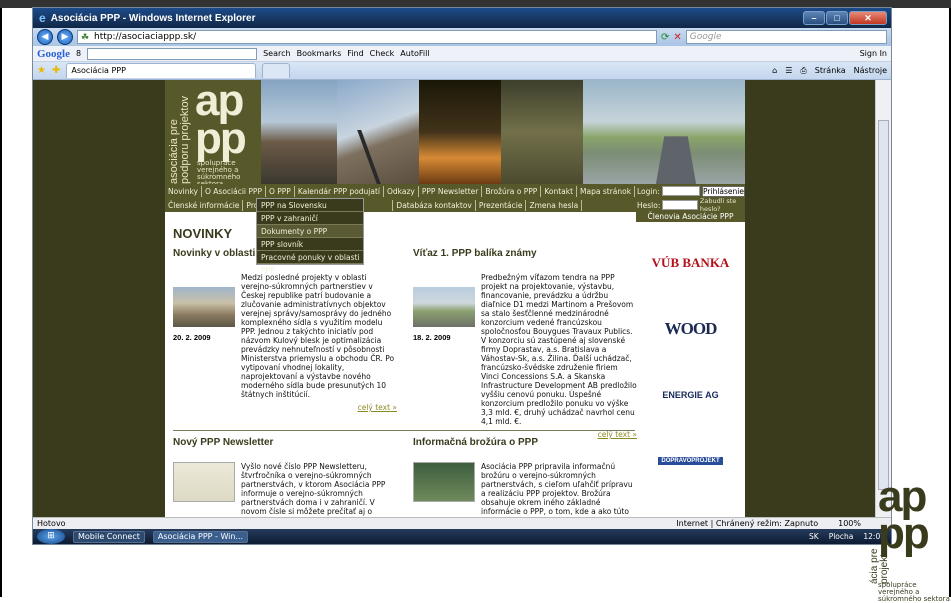  Describe the element at coordinates (690, 395) in the screenshot. I see `sponsor-energie: ENERGIE AG` at that location.